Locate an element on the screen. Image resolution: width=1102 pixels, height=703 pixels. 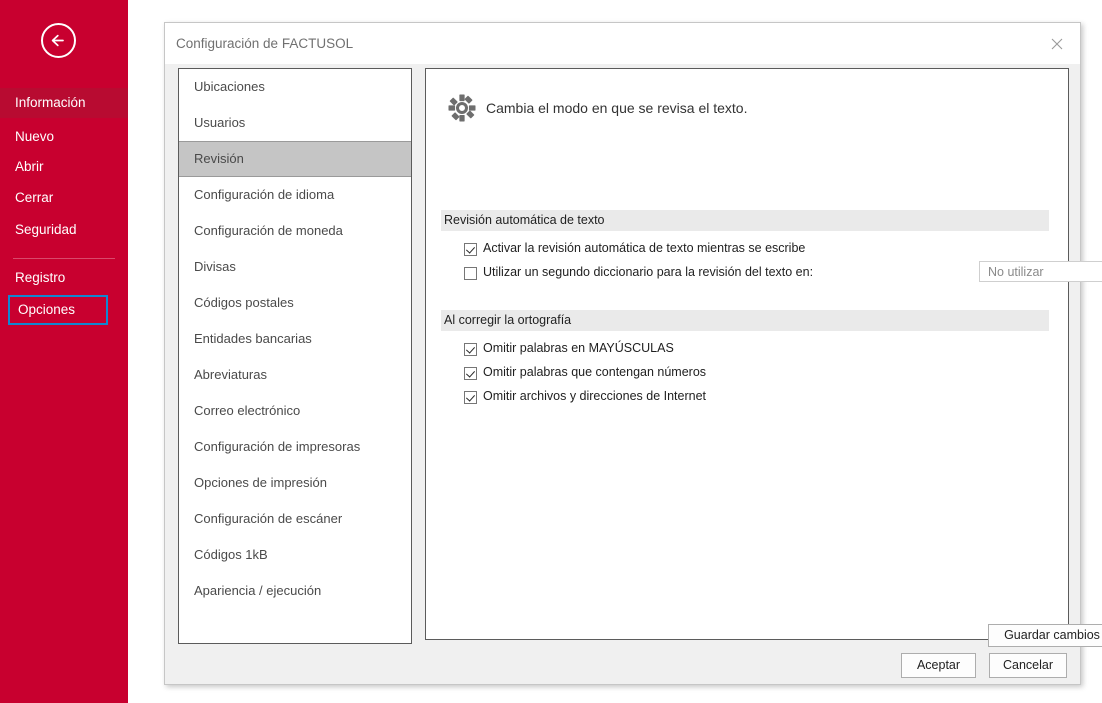
list-item-abreviaturas: Abreviaturas is located at coordinates (295, 375).